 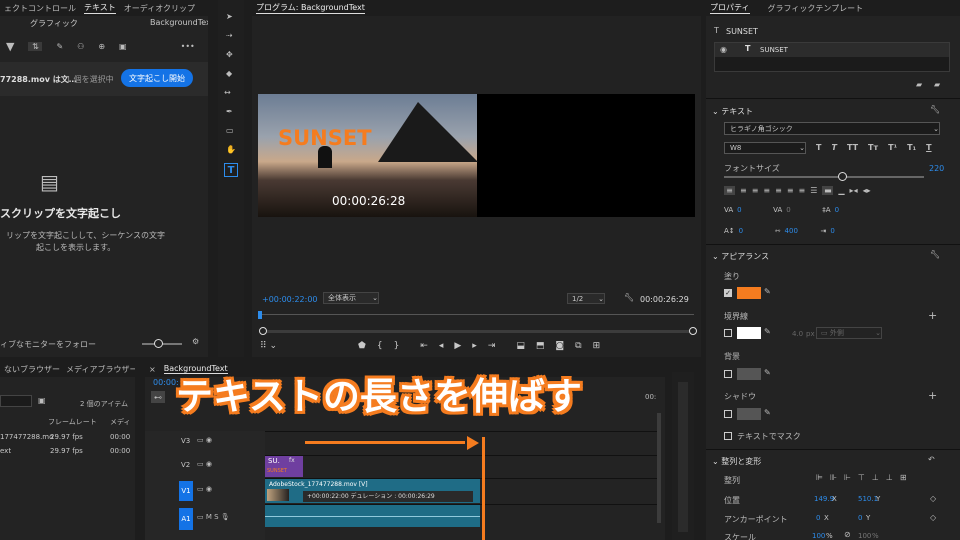 What do you see at coordinates (875, 477) in the screenshot?
I see `align-v-center-icon: ⊥` at bounding box center [875, 477].